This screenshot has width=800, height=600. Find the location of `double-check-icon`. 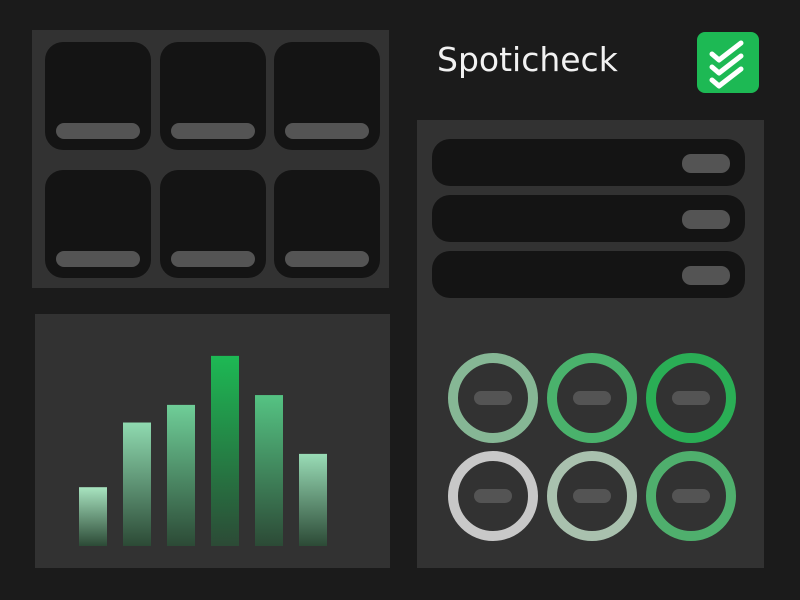

double-check-icon is located at coordinates (728, 62).